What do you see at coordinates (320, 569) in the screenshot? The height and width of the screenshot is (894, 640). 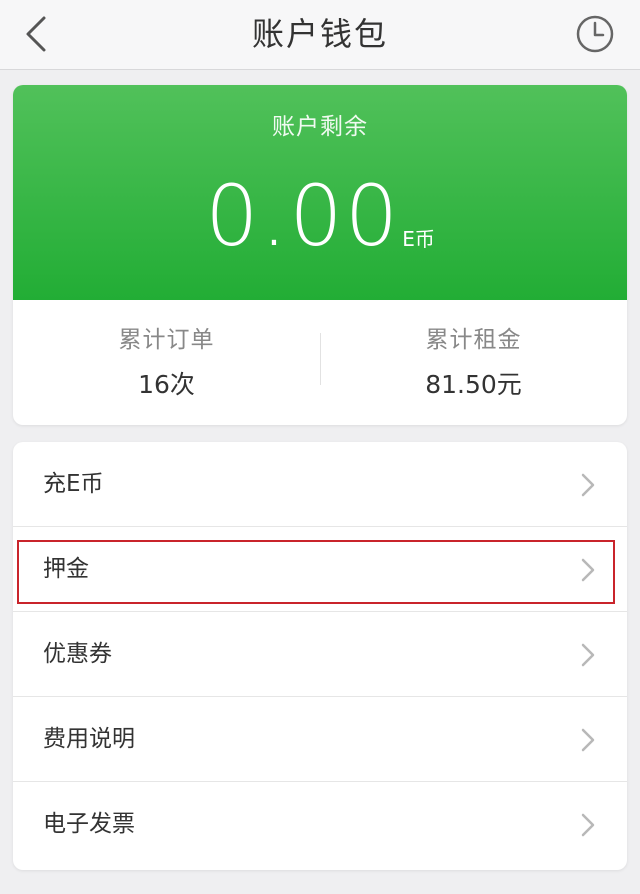 I see `menu-item-deposit: 押金` at bounding box center [320, 569].